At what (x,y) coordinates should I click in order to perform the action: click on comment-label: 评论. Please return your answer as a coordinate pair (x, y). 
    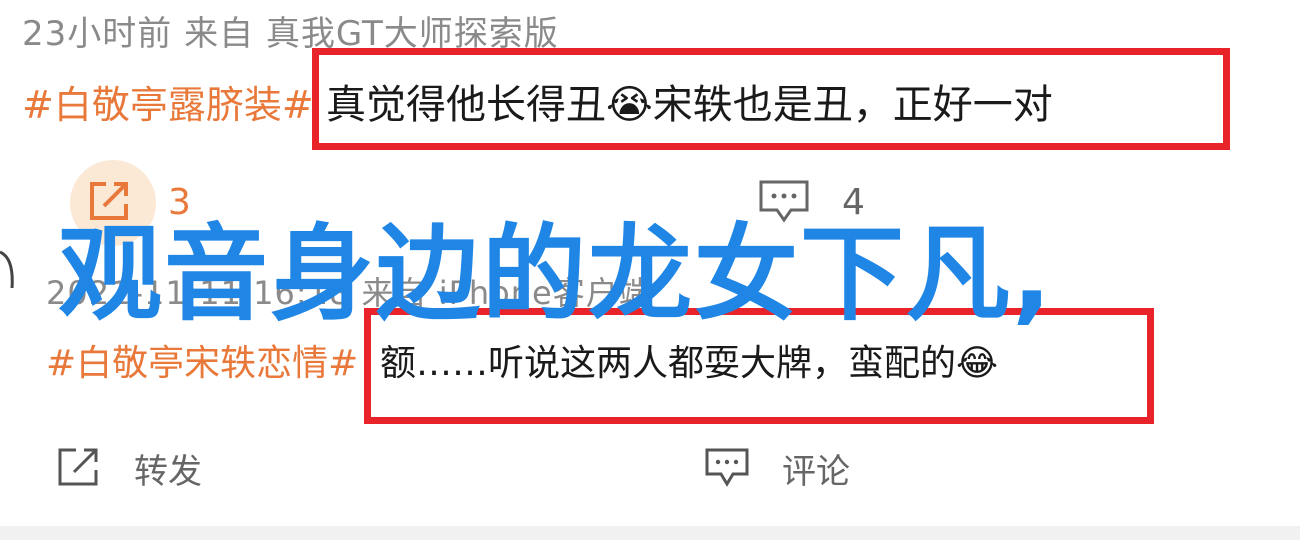
    Looking at the image, I should click on (816, 468).